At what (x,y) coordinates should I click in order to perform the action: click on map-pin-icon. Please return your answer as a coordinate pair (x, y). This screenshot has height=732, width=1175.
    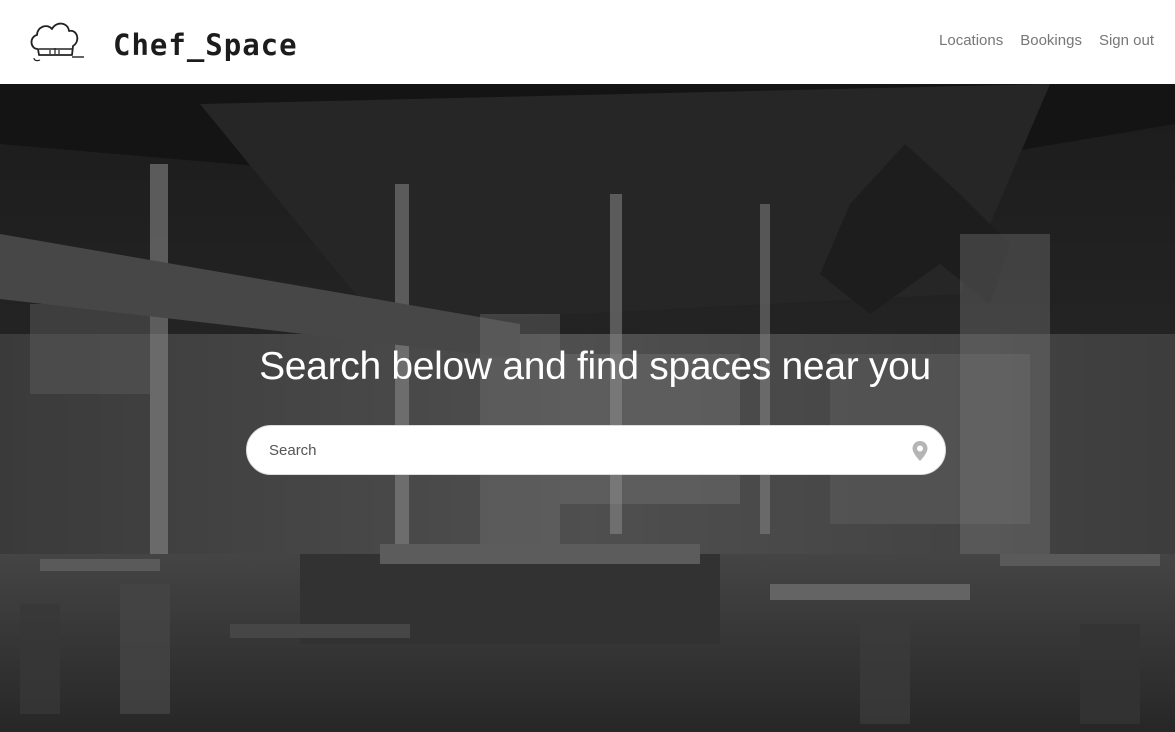
    Looking at the image, I should click on (920, 451).